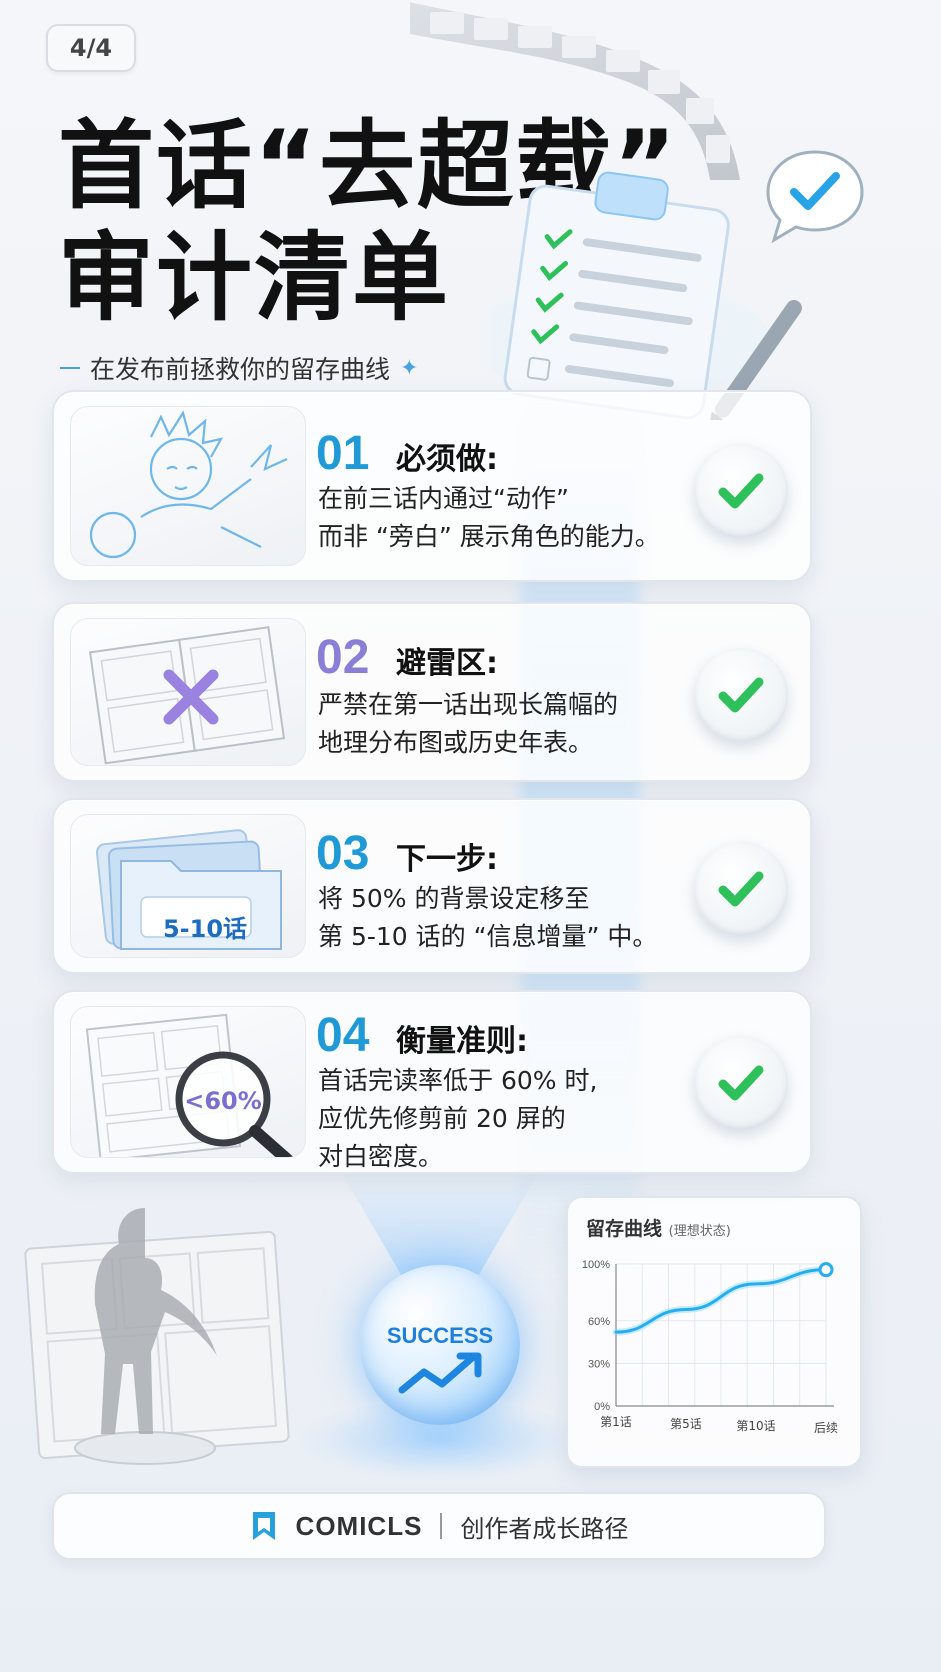 This screenshot has height=1672, width=941. What do you see at coordinates (602, 1407) in the screenshot?
I see `y-tick-label: 0%` at bounding box center [602, 1407].